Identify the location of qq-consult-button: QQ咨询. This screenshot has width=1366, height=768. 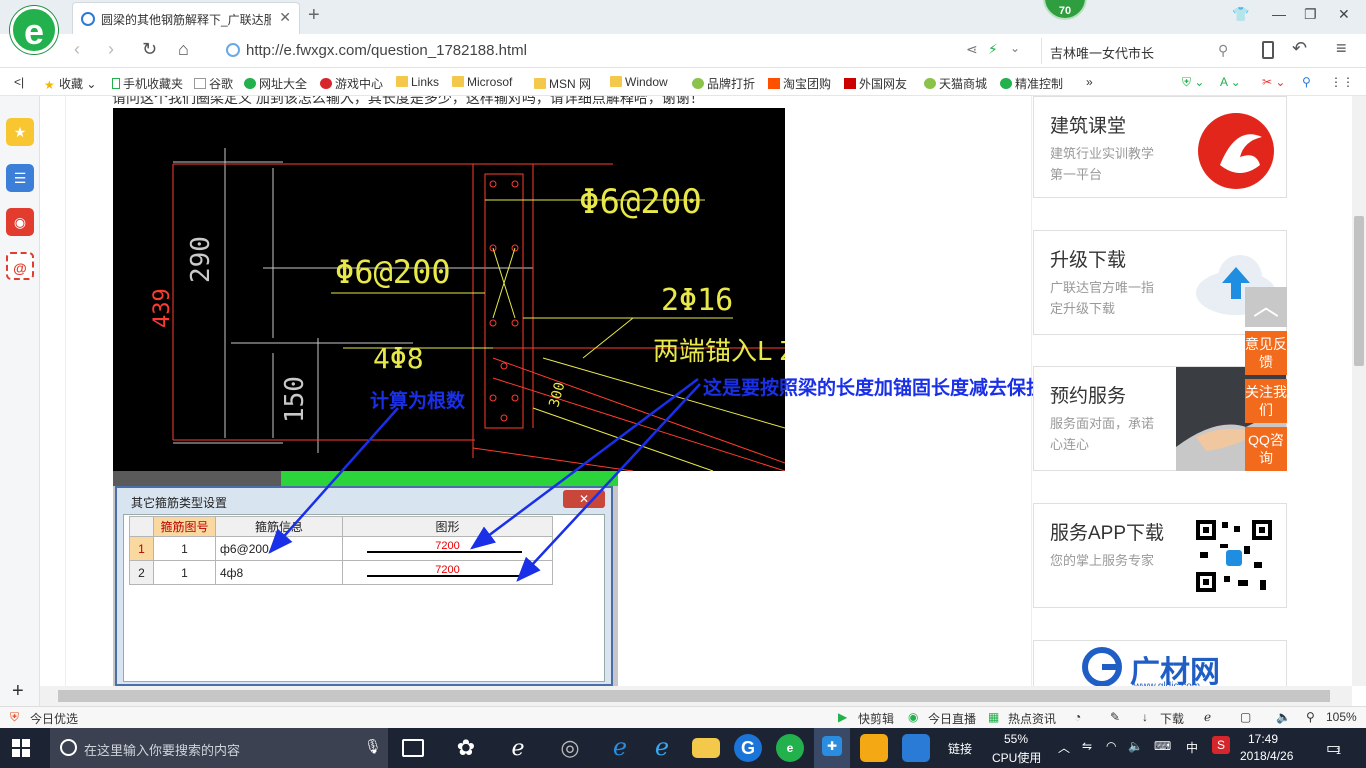
(1266, 449).